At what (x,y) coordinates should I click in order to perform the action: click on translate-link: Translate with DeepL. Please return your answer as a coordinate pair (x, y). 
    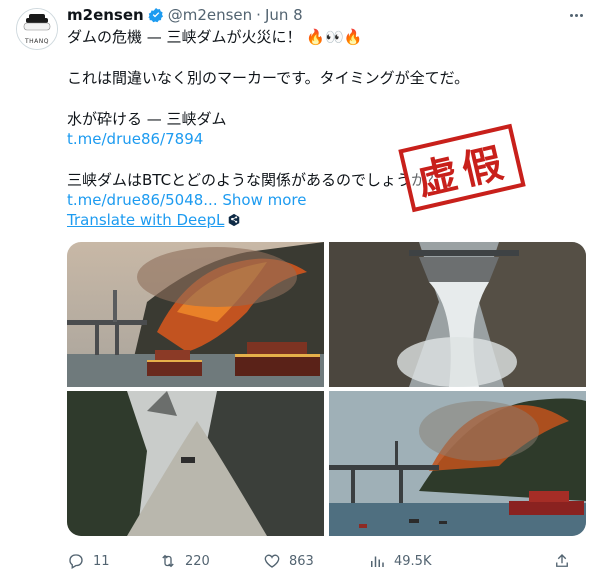
    Looking at the image, I should click on (154, 220).